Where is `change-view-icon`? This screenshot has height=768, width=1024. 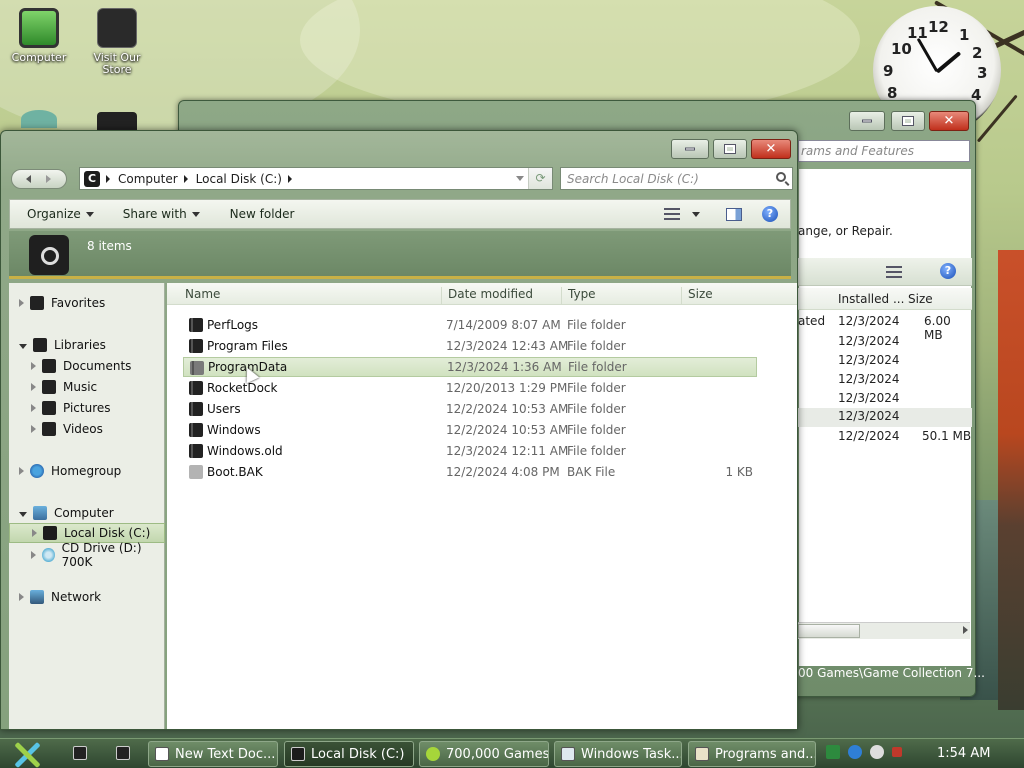
change-view-icon is located at coordinates (672, 214).